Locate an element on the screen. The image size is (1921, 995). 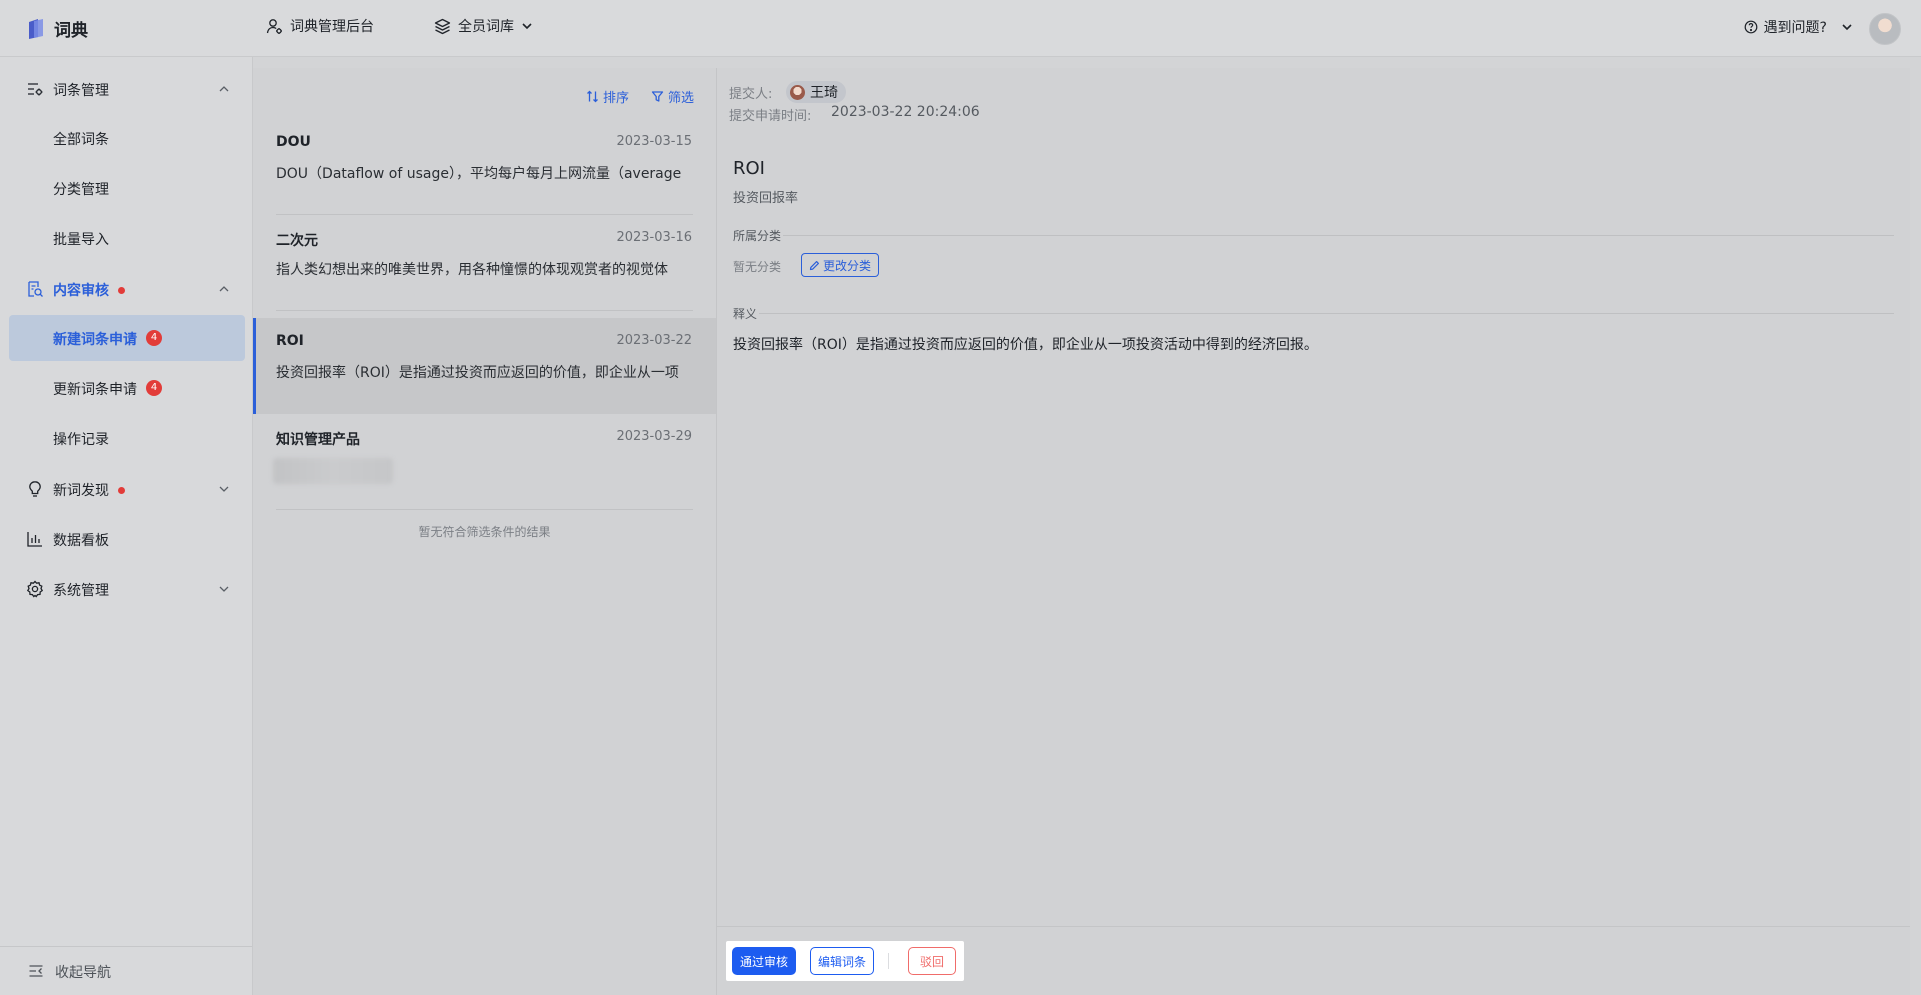
library-label: 全员词库 is located at coordinates (486, 27).